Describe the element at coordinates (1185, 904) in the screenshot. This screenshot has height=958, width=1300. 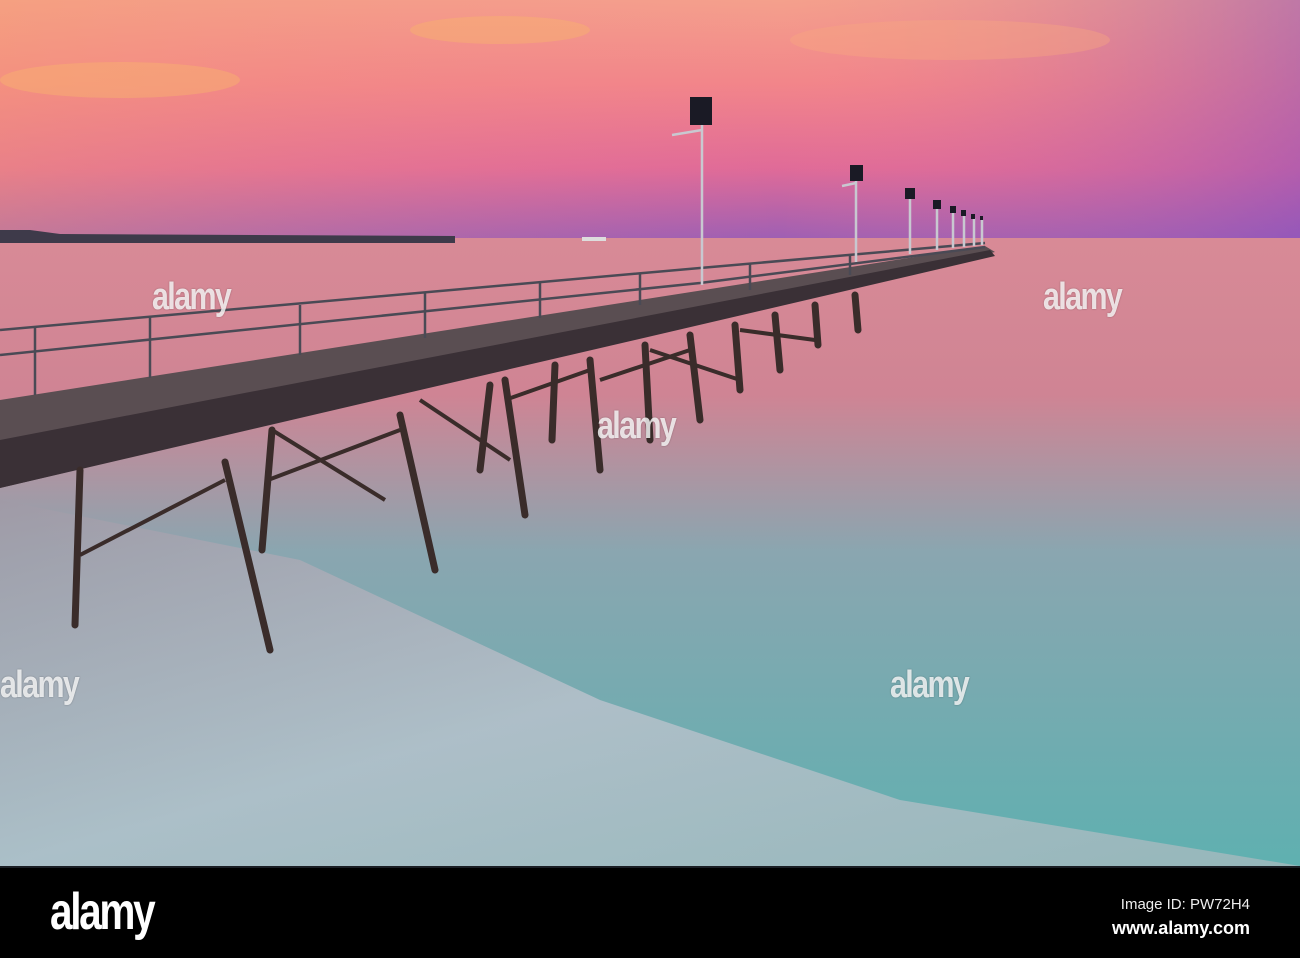
I see `image-id: Image ID: PW72H4` at that location.